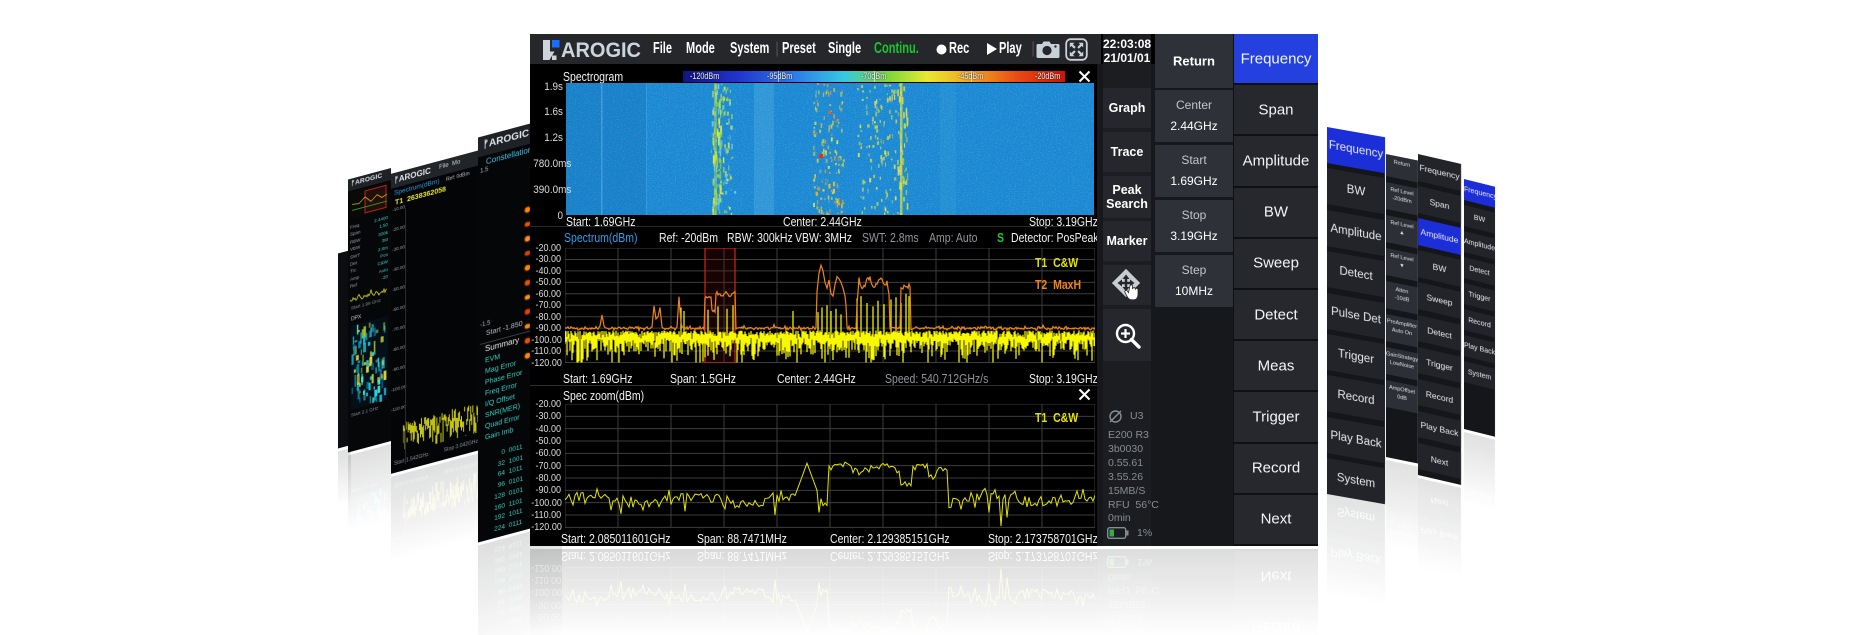  I want to click on svg-text: AROGIC, so click(601, 50).